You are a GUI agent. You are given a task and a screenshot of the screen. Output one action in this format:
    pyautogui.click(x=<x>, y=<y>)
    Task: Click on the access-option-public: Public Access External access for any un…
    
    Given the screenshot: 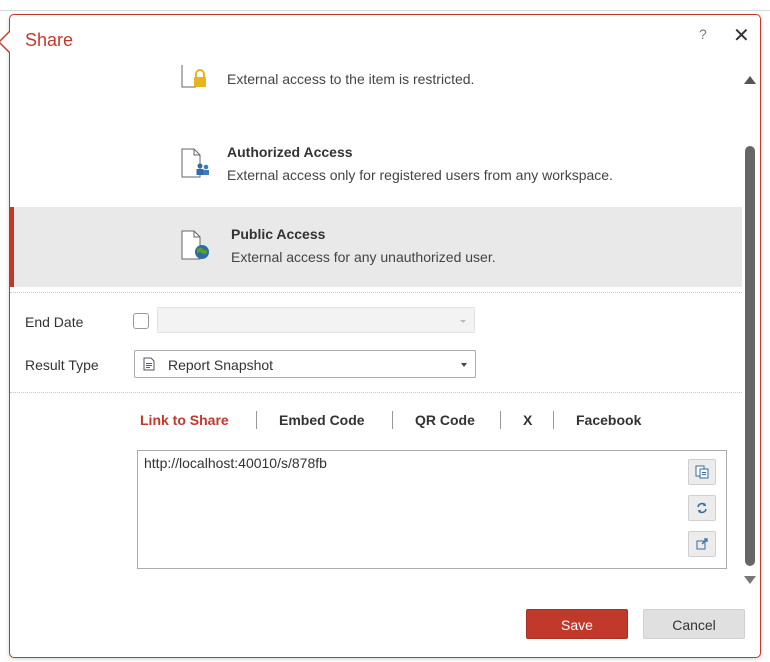 What is the action you would take?
    pyautogui.click(x=376, y=247)
    